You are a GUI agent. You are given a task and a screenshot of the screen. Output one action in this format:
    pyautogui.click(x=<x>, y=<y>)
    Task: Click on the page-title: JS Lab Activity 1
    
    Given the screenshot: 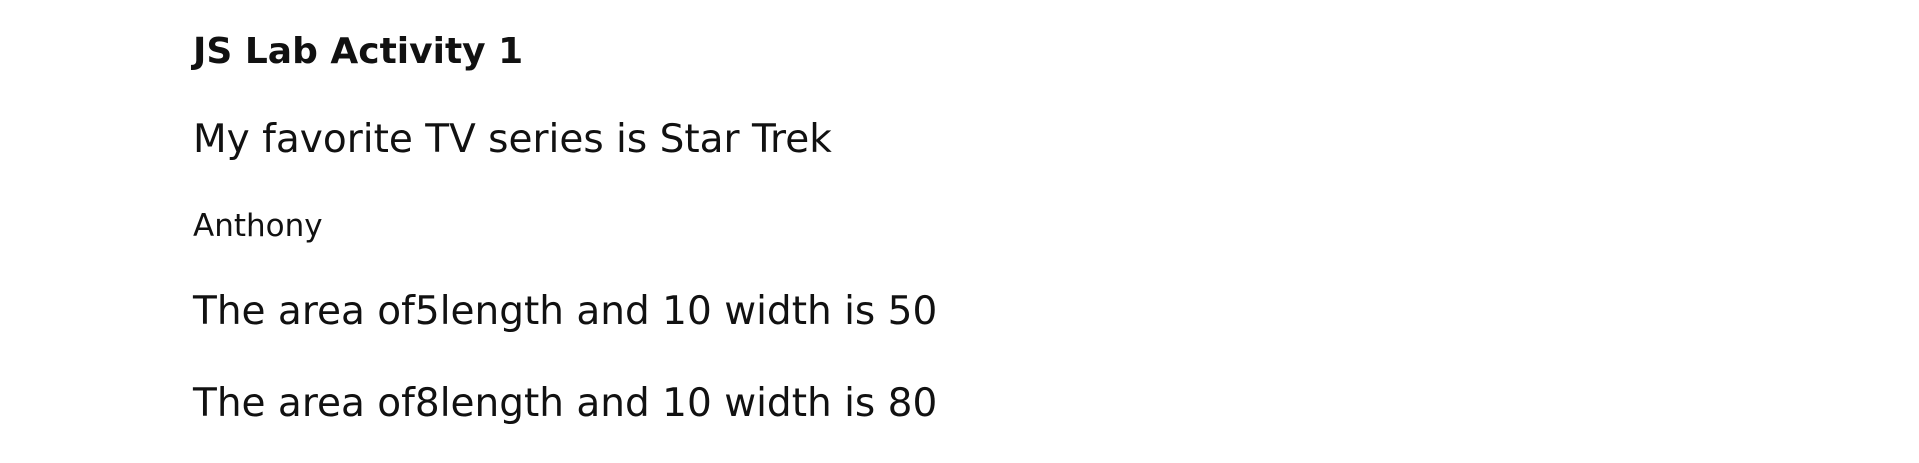 What is the action you would take?
    pyautogui.click(x=358, y=51)
    